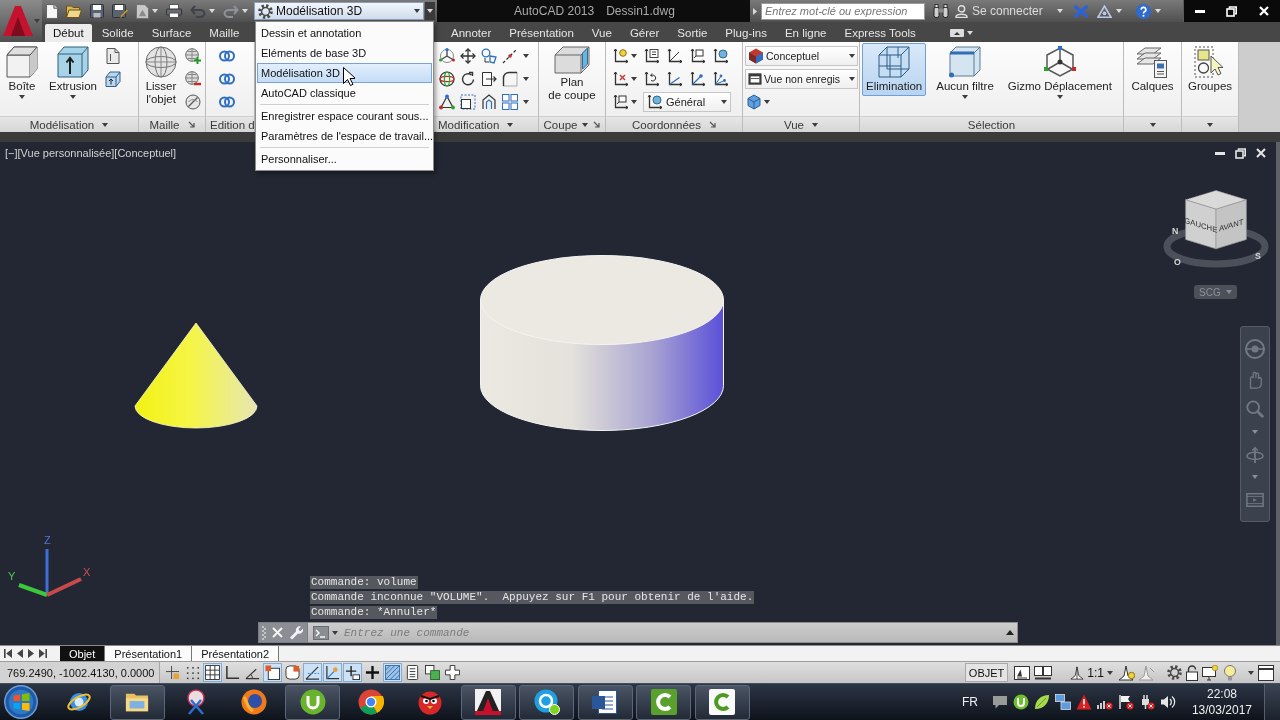  Describe the element at coordinates (801, 124) in the screenshot. I see `panel-title-button: Vue` at that location.